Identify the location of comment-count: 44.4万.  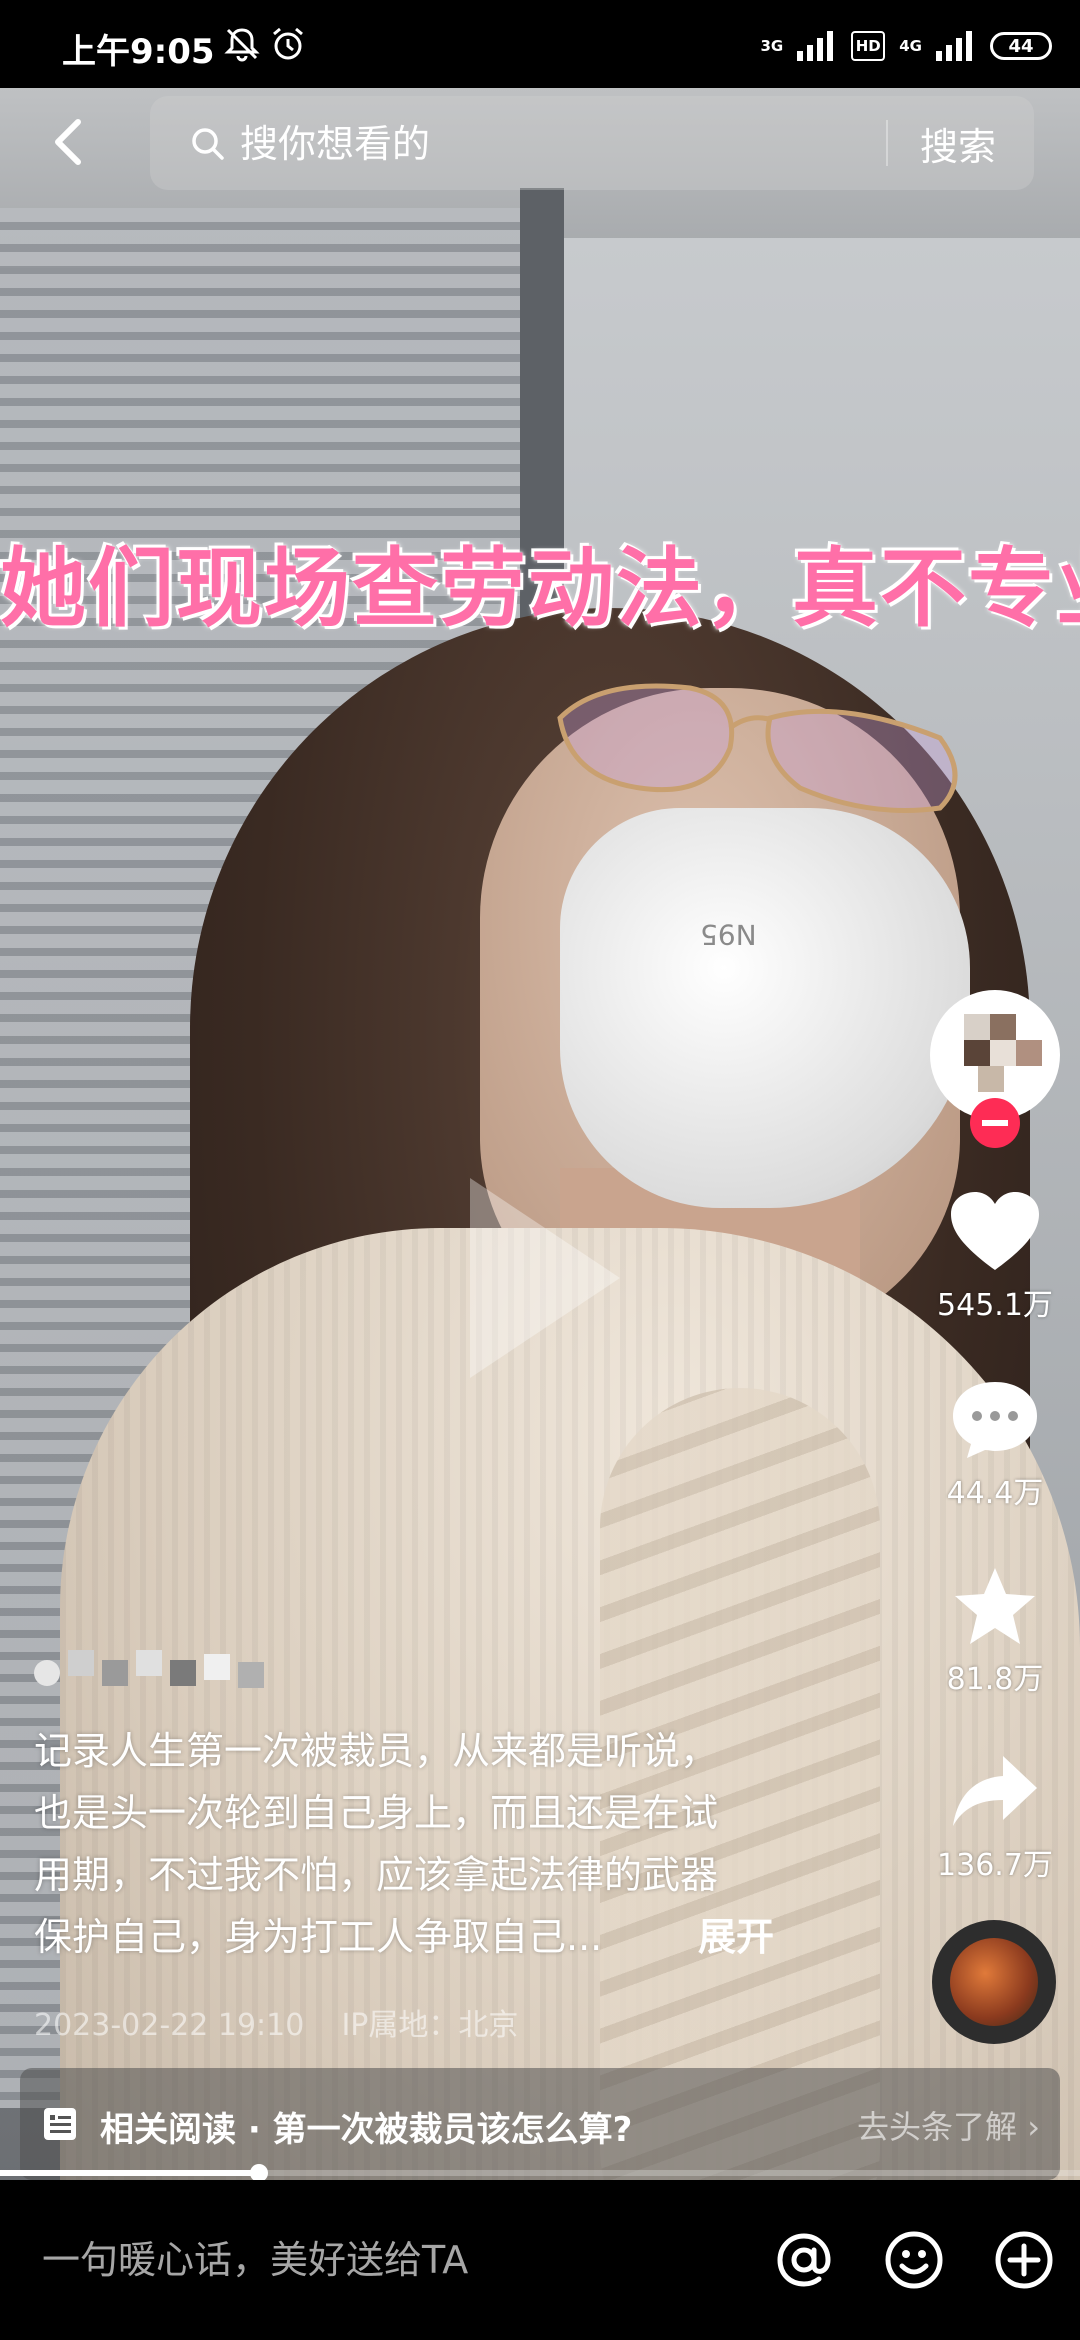
(995, 1493).